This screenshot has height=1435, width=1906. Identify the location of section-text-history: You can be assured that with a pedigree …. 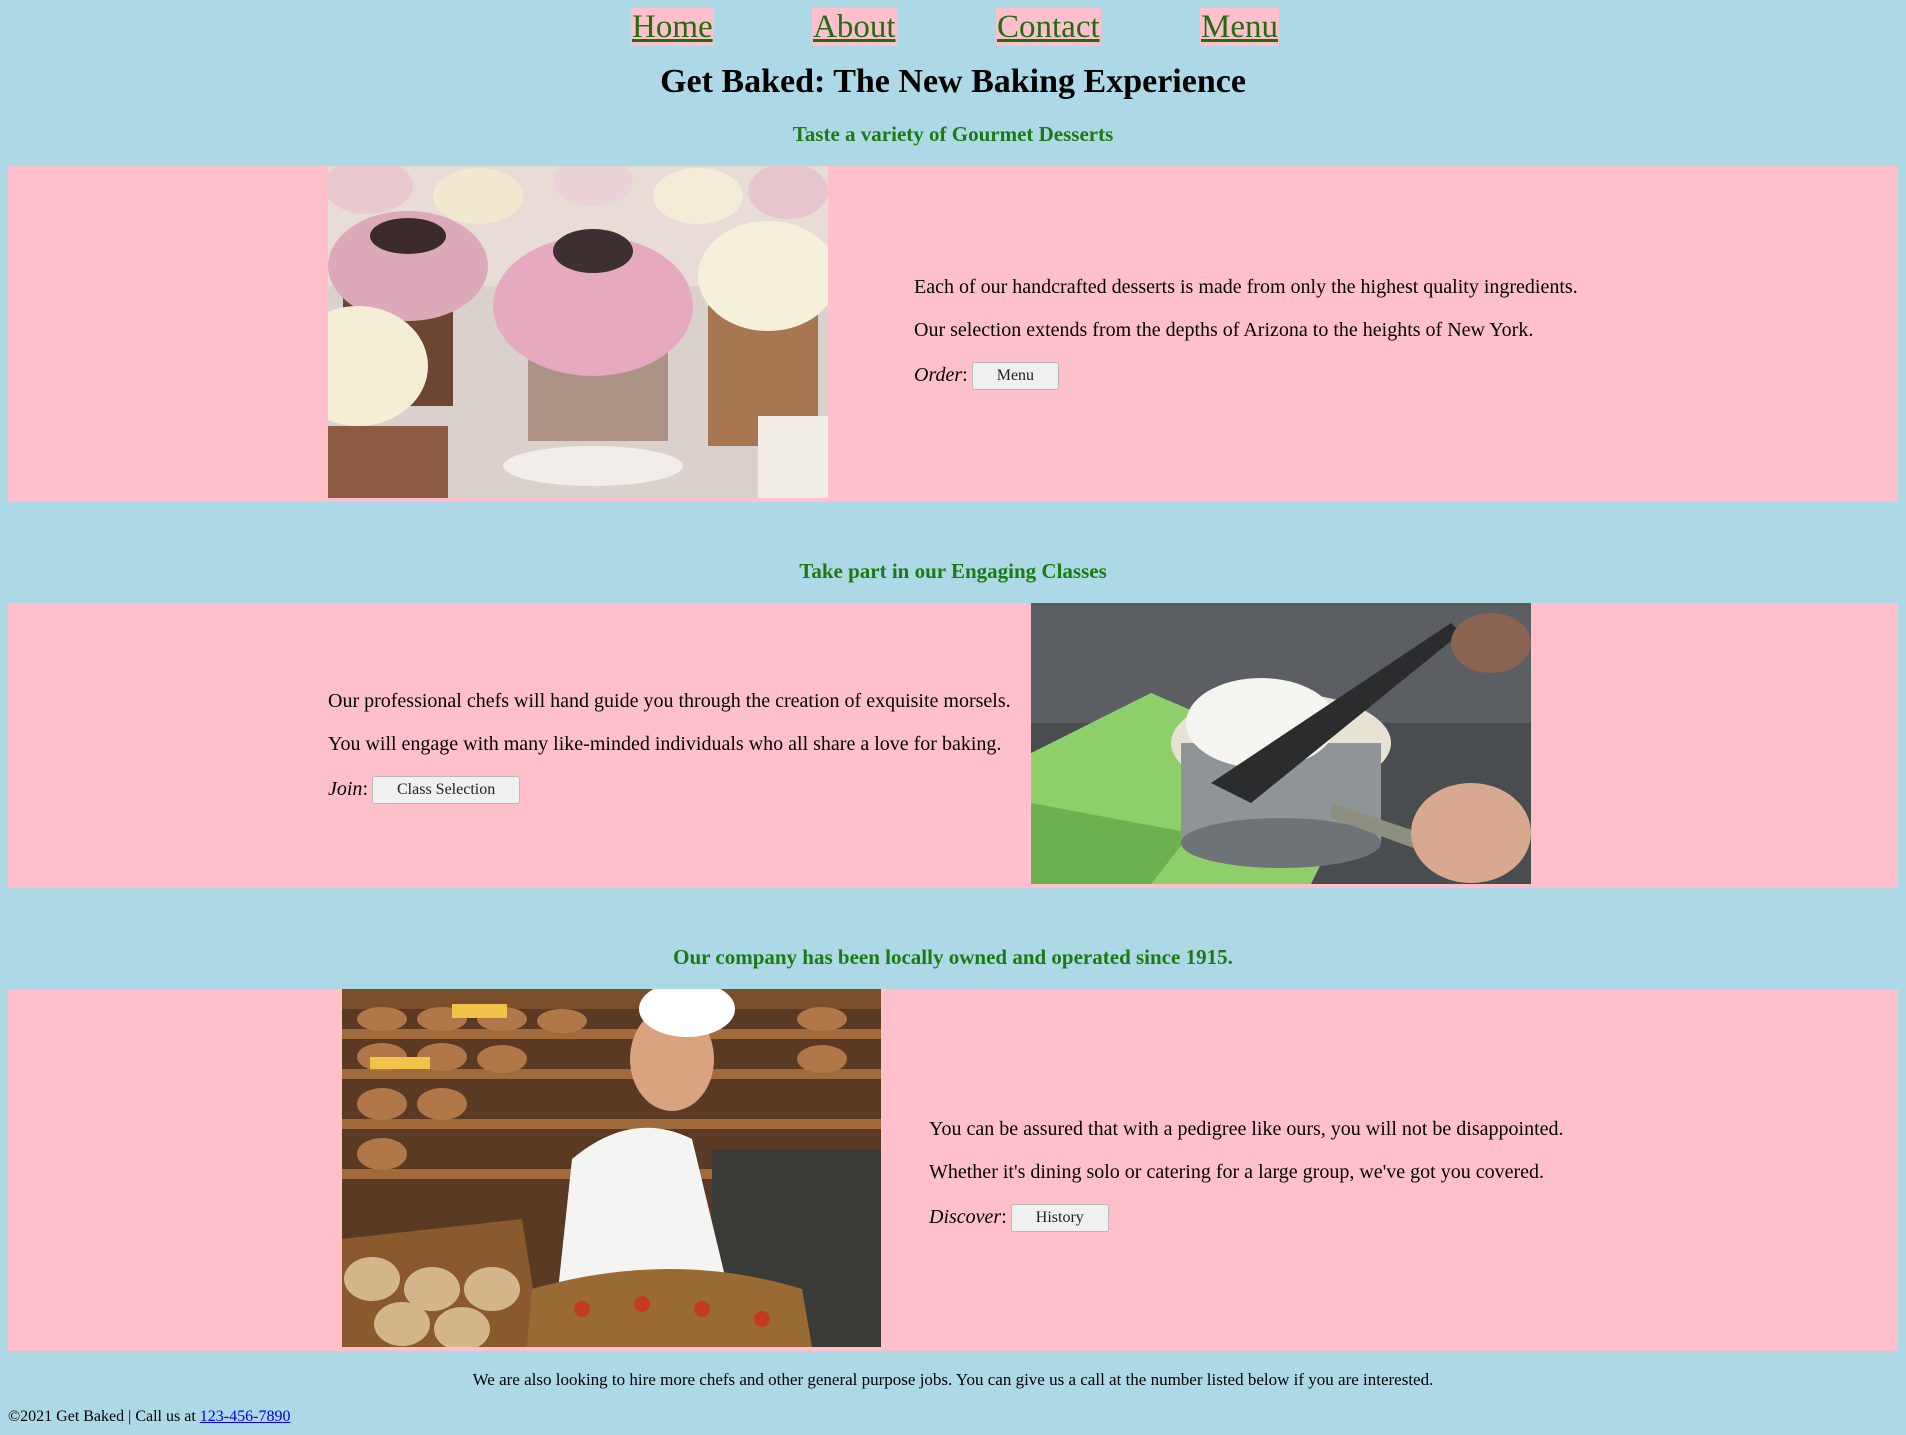
(1246, 1174).